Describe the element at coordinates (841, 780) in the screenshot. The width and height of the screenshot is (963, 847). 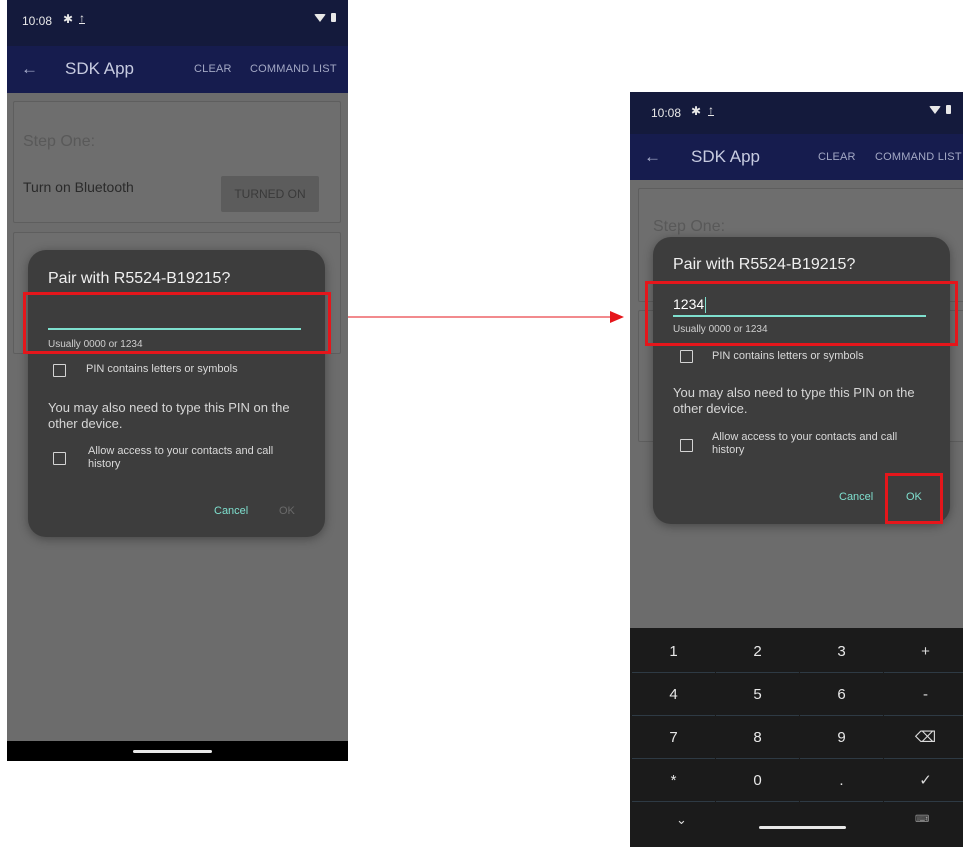
I see `key-period: .` at that location.